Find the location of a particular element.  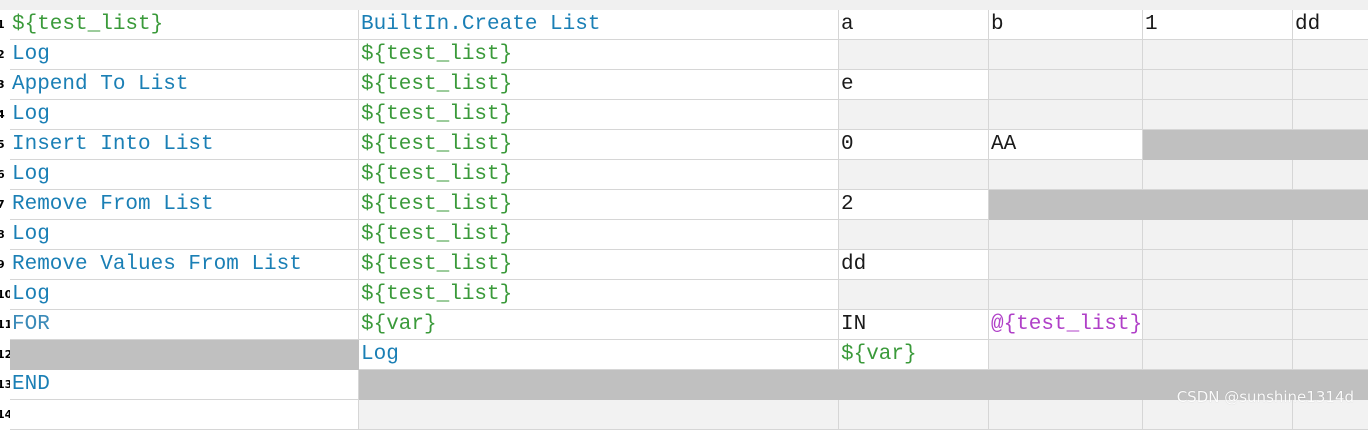

grid-cell-col2: Log is located at coordinates (599, 355).